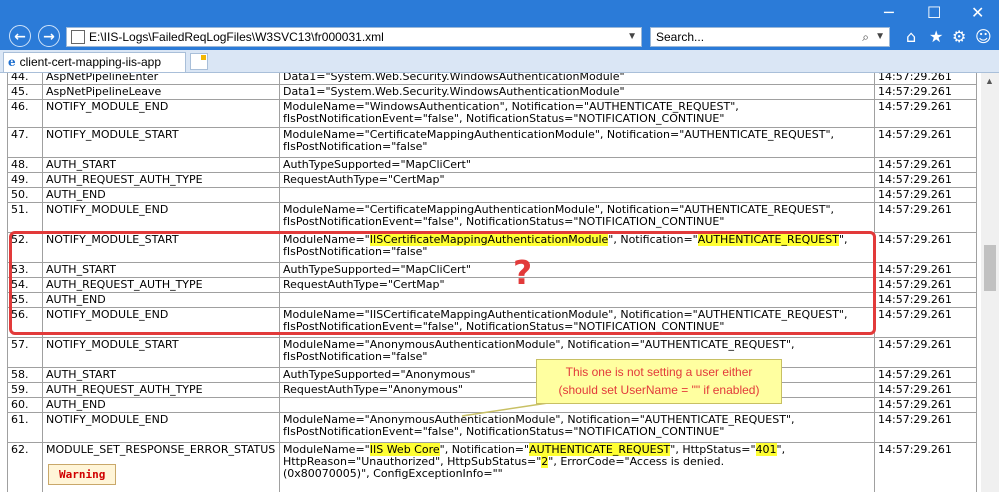  What do you see at coordinates (770, 37) in the screenshot?
I see `search-input: Search... ⌕ ▼` at bounding box center [770, 37].